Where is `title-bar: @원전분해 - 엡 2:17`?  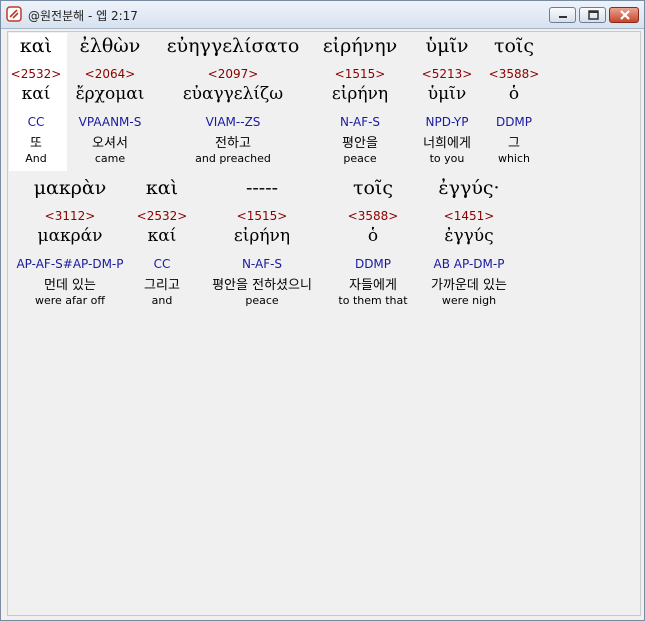 title-bar: @원전분해 - 엡 2:17 is located at coordinates (322, 15).